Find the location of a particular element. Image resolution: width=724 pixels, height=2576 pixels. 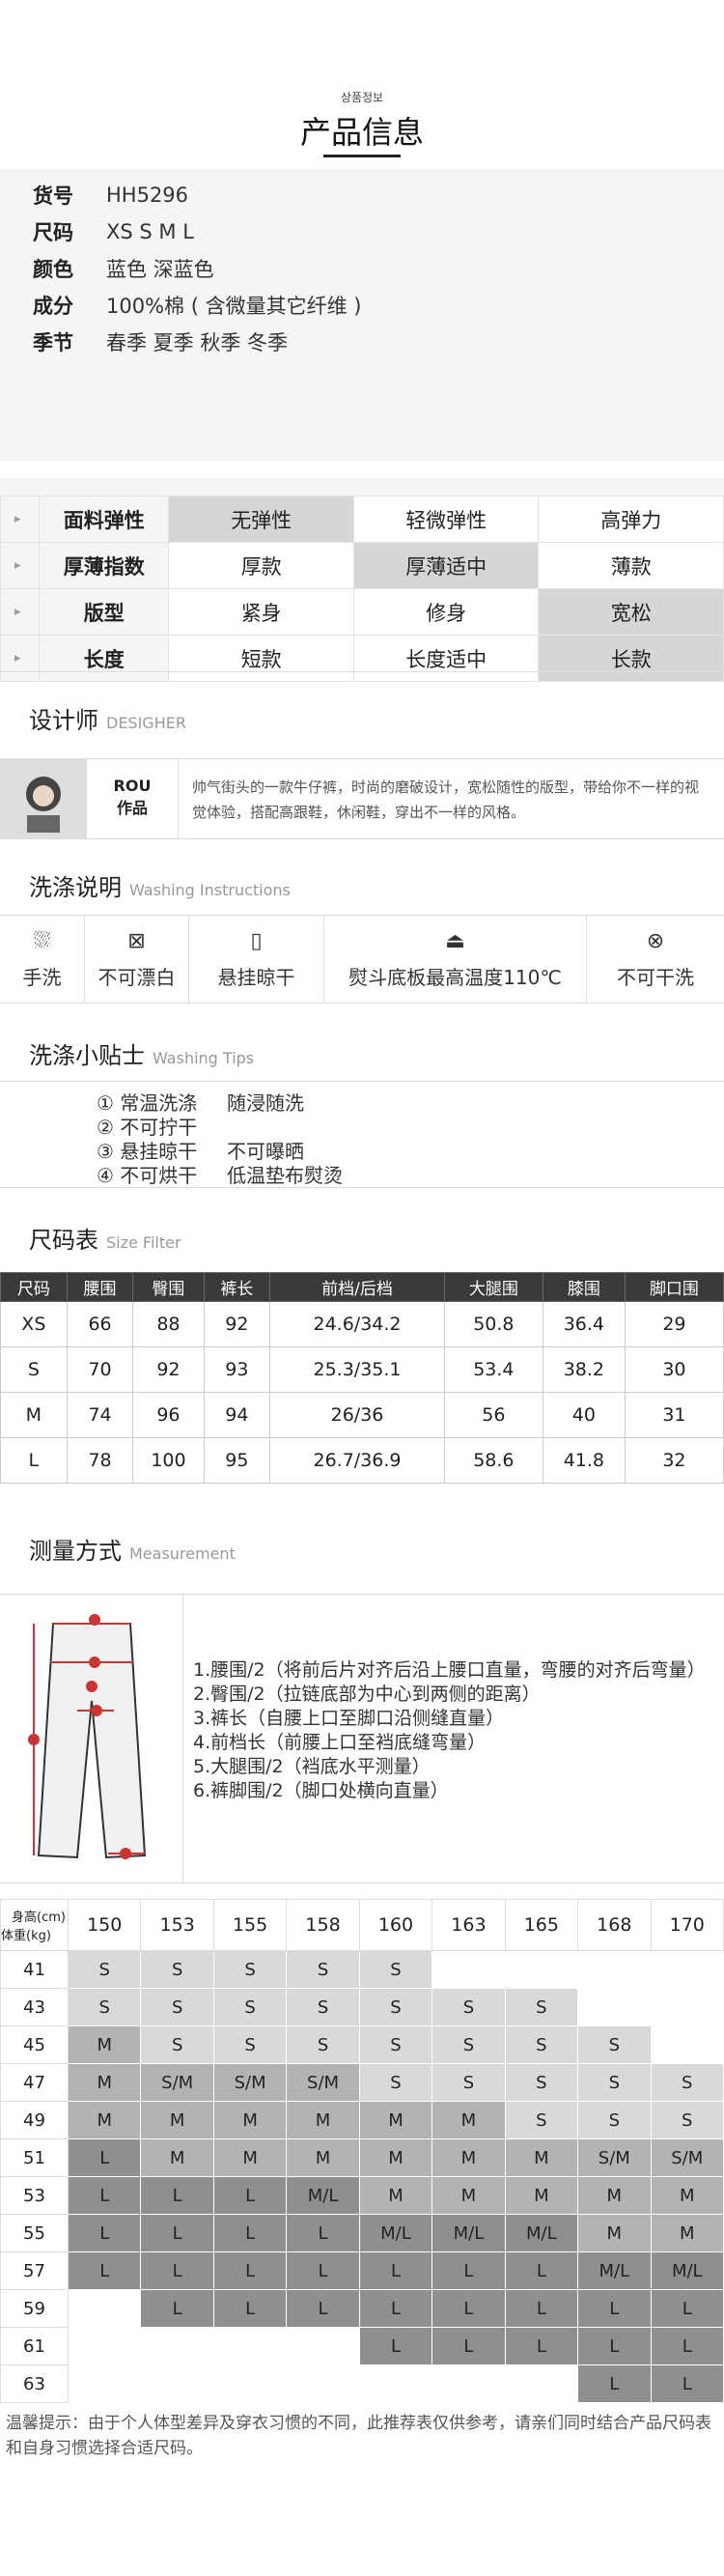

size-cell: 56 is located at coordinates (493, 1415).